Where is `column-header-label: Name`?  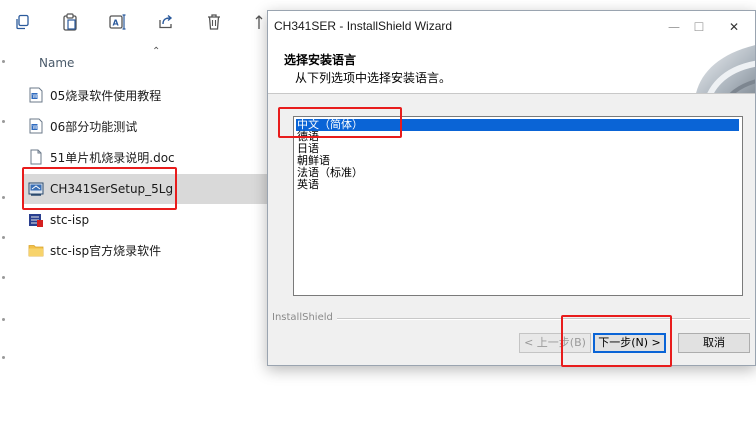
column-header-label: Name is located at coordinates (57, 63).